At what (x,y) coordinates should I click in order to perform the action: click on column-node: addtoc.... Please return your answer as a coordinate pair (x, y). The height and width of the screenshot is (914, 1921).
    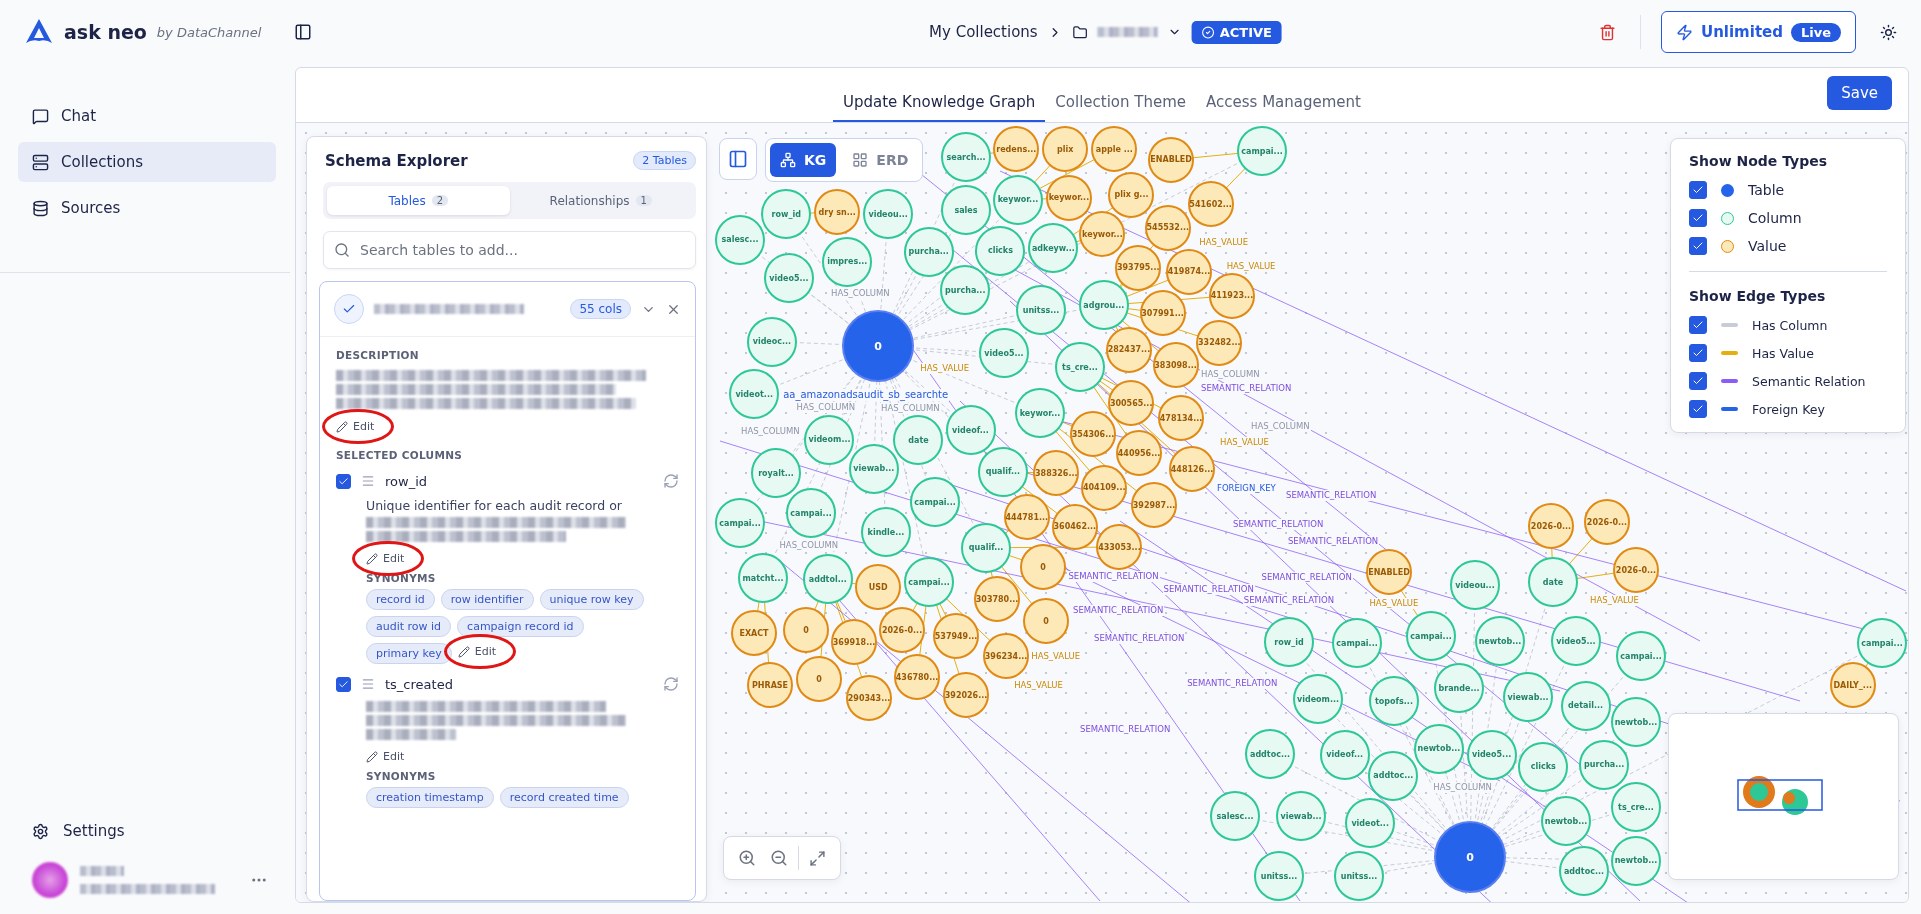
    Looking at the image, I should click on (1270, 754).